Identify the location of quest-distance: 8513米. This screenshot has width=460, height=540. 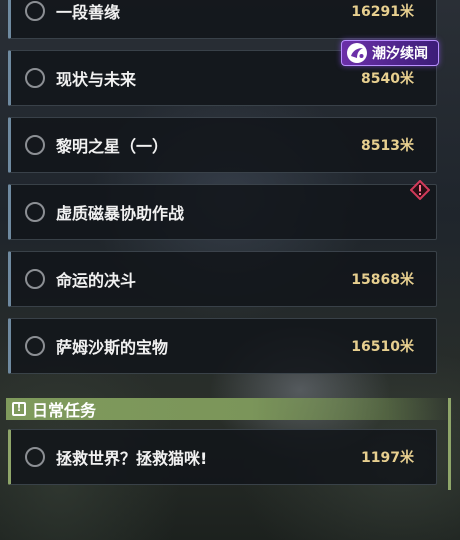
(387, 146).